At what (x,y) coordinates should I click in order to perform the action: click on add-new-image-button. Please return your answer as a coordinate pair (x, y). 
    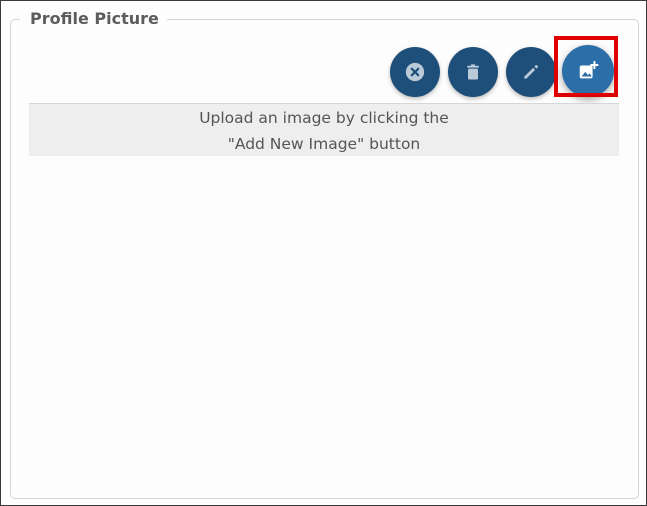
    Looking at the image, I should click on (588, 71).